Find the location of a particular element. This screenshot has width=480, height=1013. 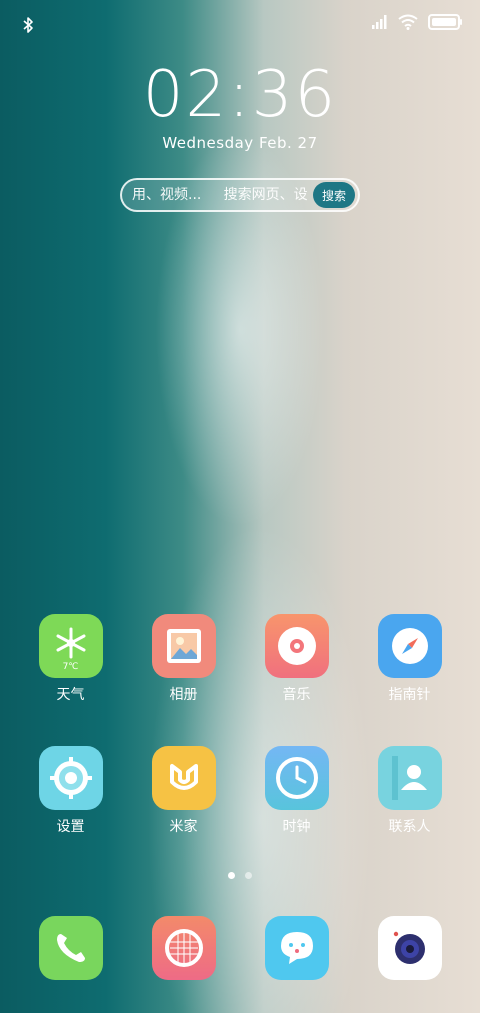

app-compass: 指南针 is located at coordinates (409, 659).